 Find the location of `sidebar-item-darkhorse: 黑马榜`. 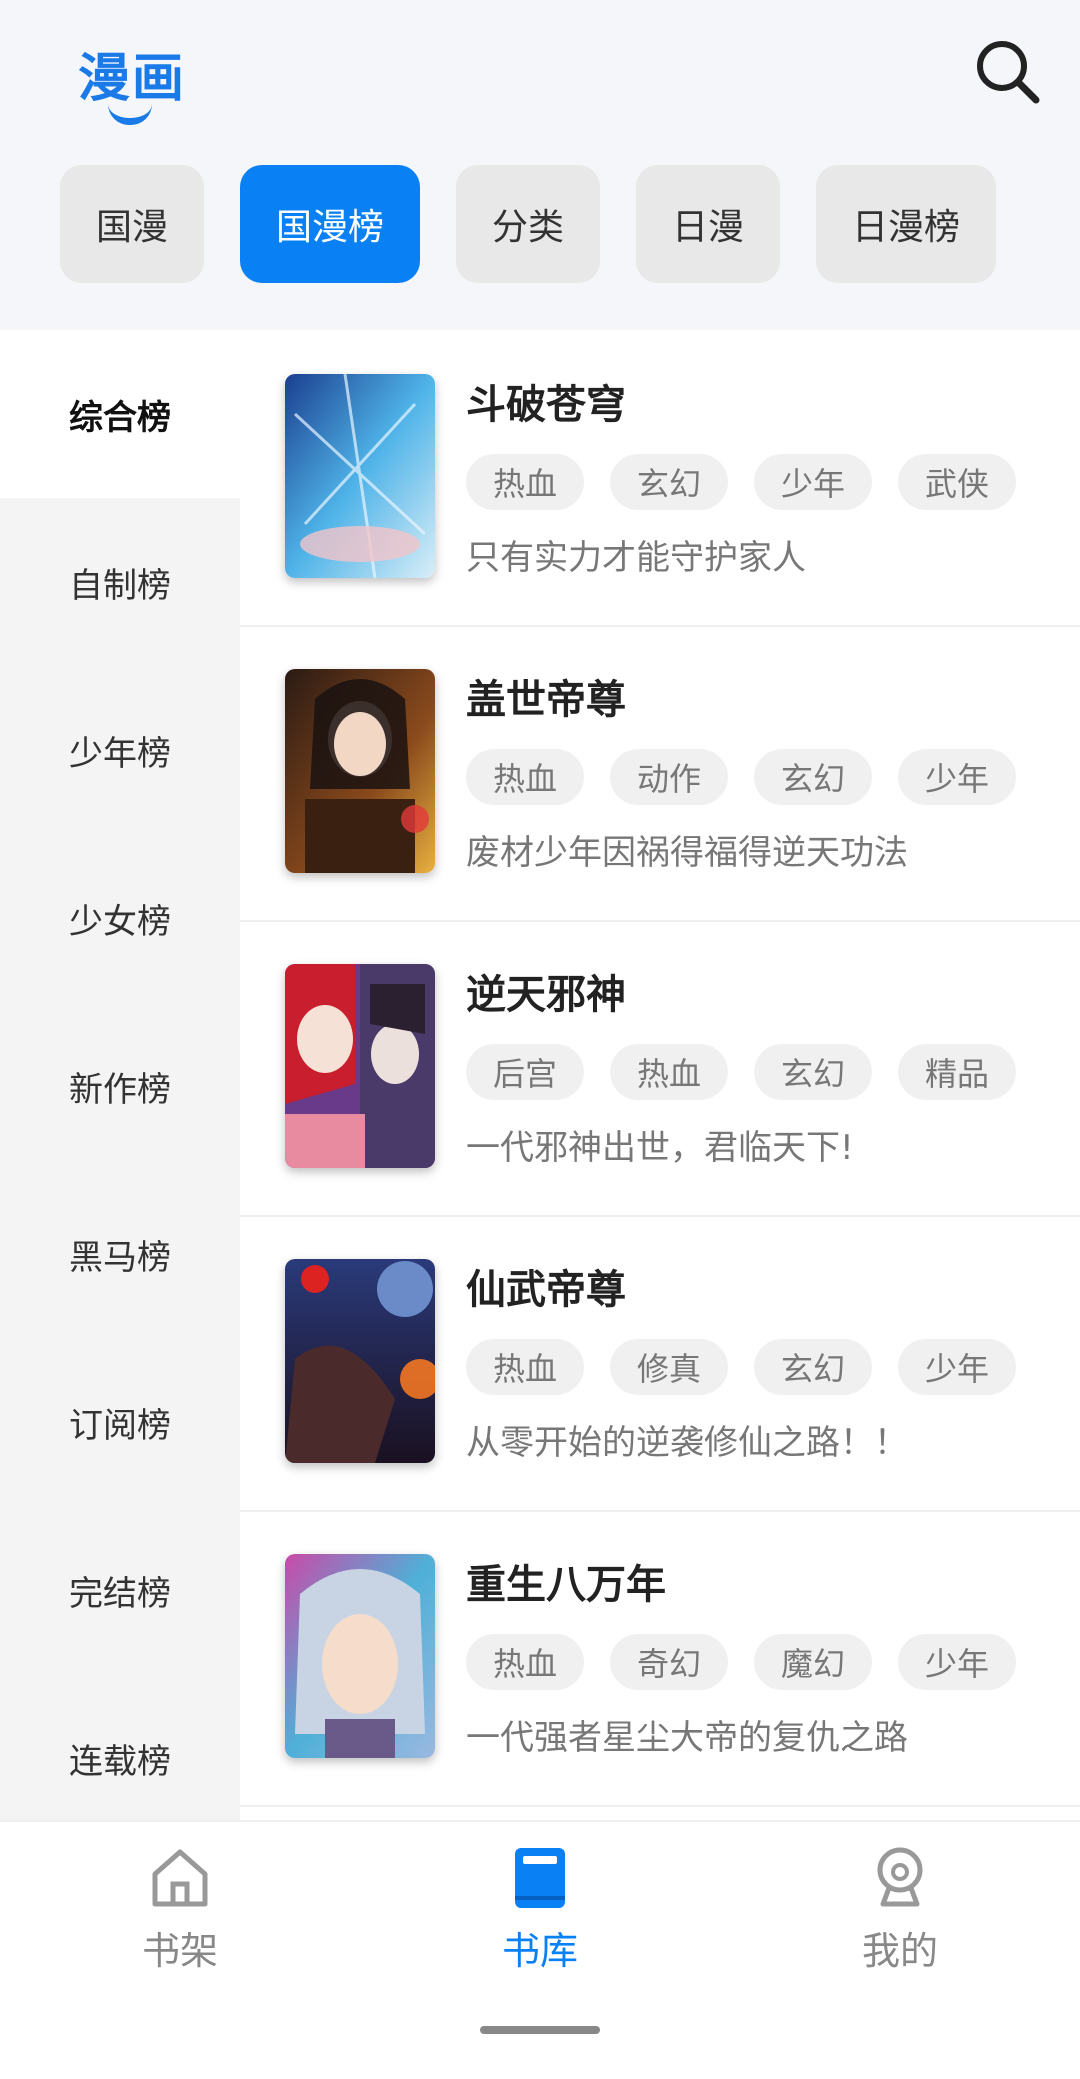

sidebar-item-darkhorse: 黑马榜 is located at coordinates (120, 1254).